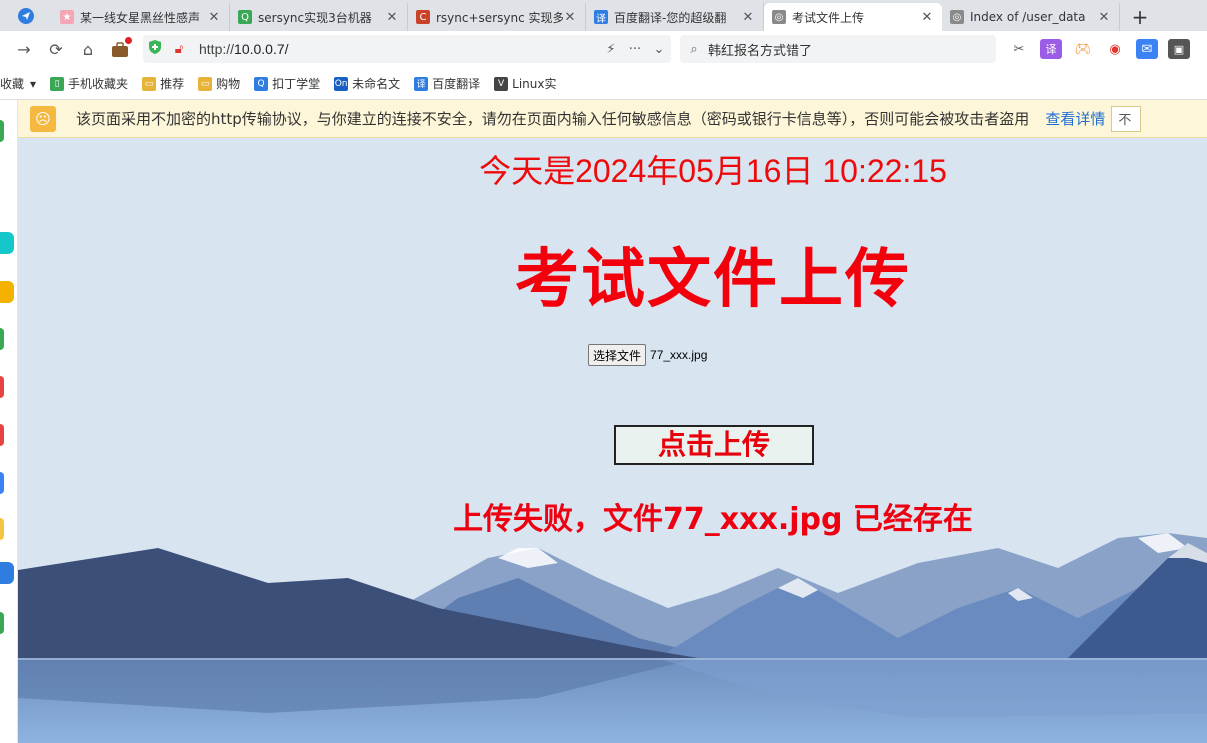 The width and height of the screenshot is (1207, 743). I want to click on navigation-icon, so click(26, 15).